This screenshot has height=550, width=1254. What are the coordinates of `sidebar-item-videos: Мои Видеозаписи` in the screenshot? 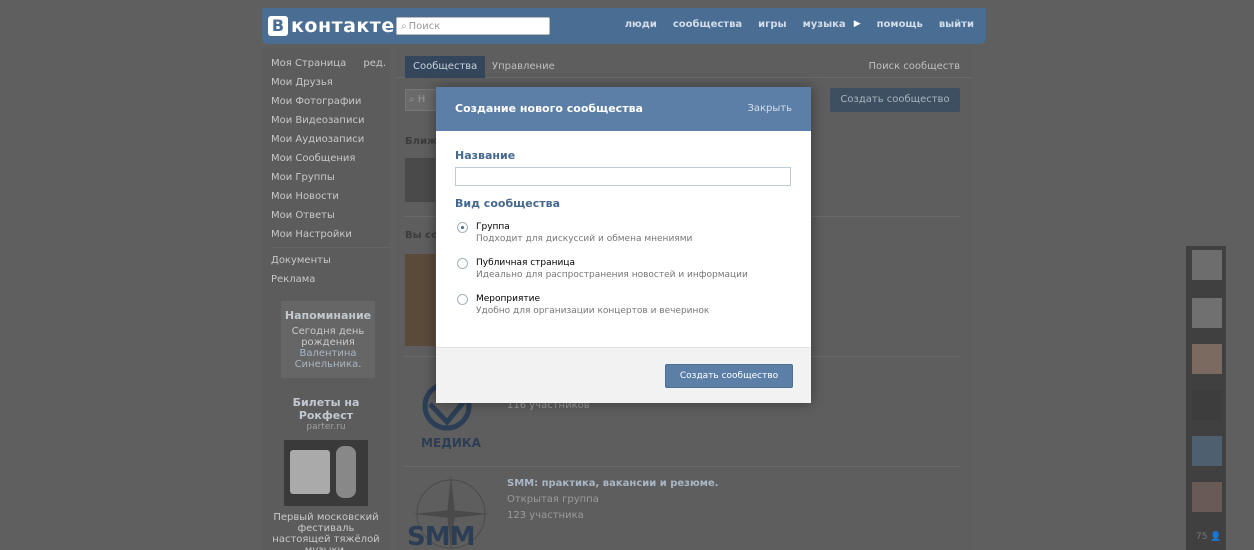 It's located at (330, 120).